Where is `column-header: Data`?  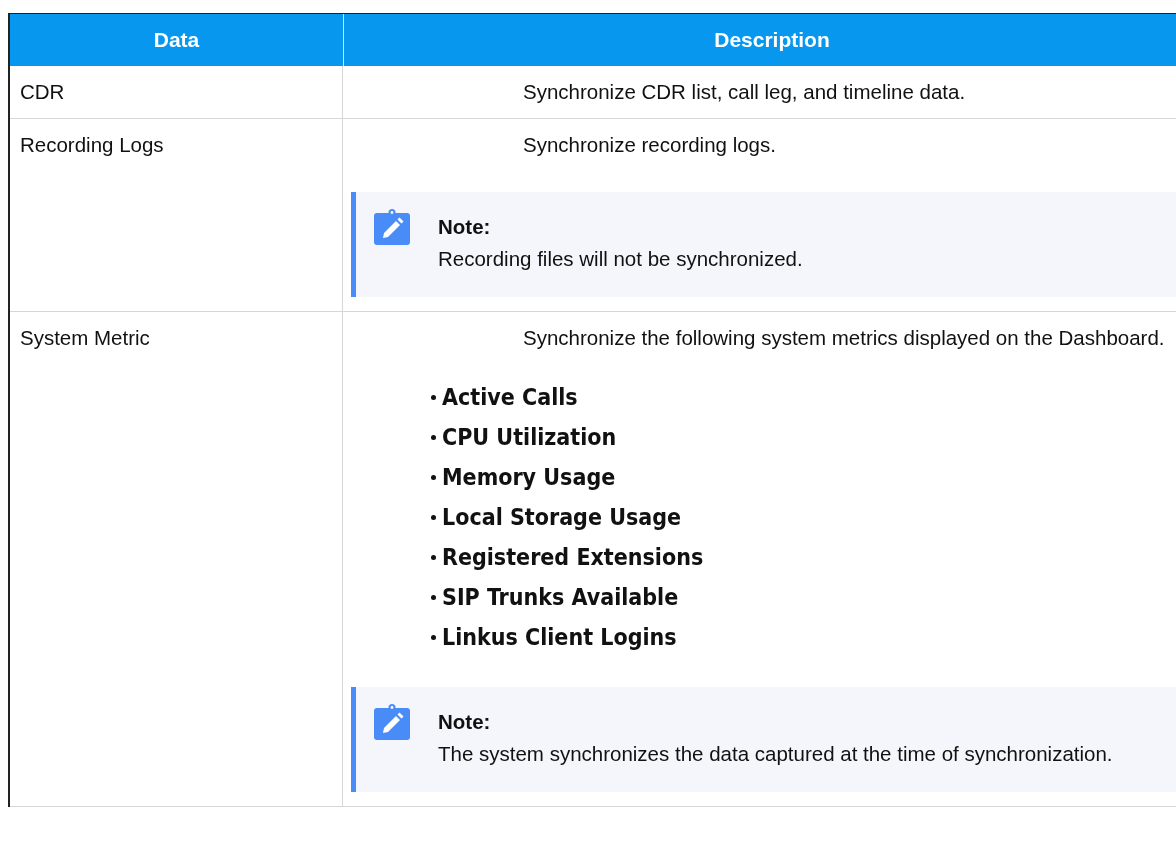
column-header: Data is located at coordinates (177, 40).